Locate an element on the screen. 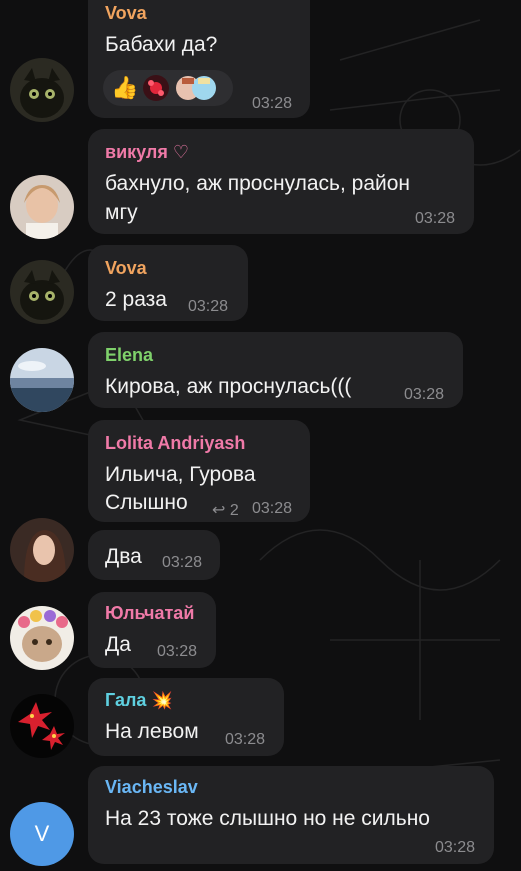 Image resolution: width=521 pixels, height=871 pixels. sender-name-text: Гала is located at coordinates (126, 700).